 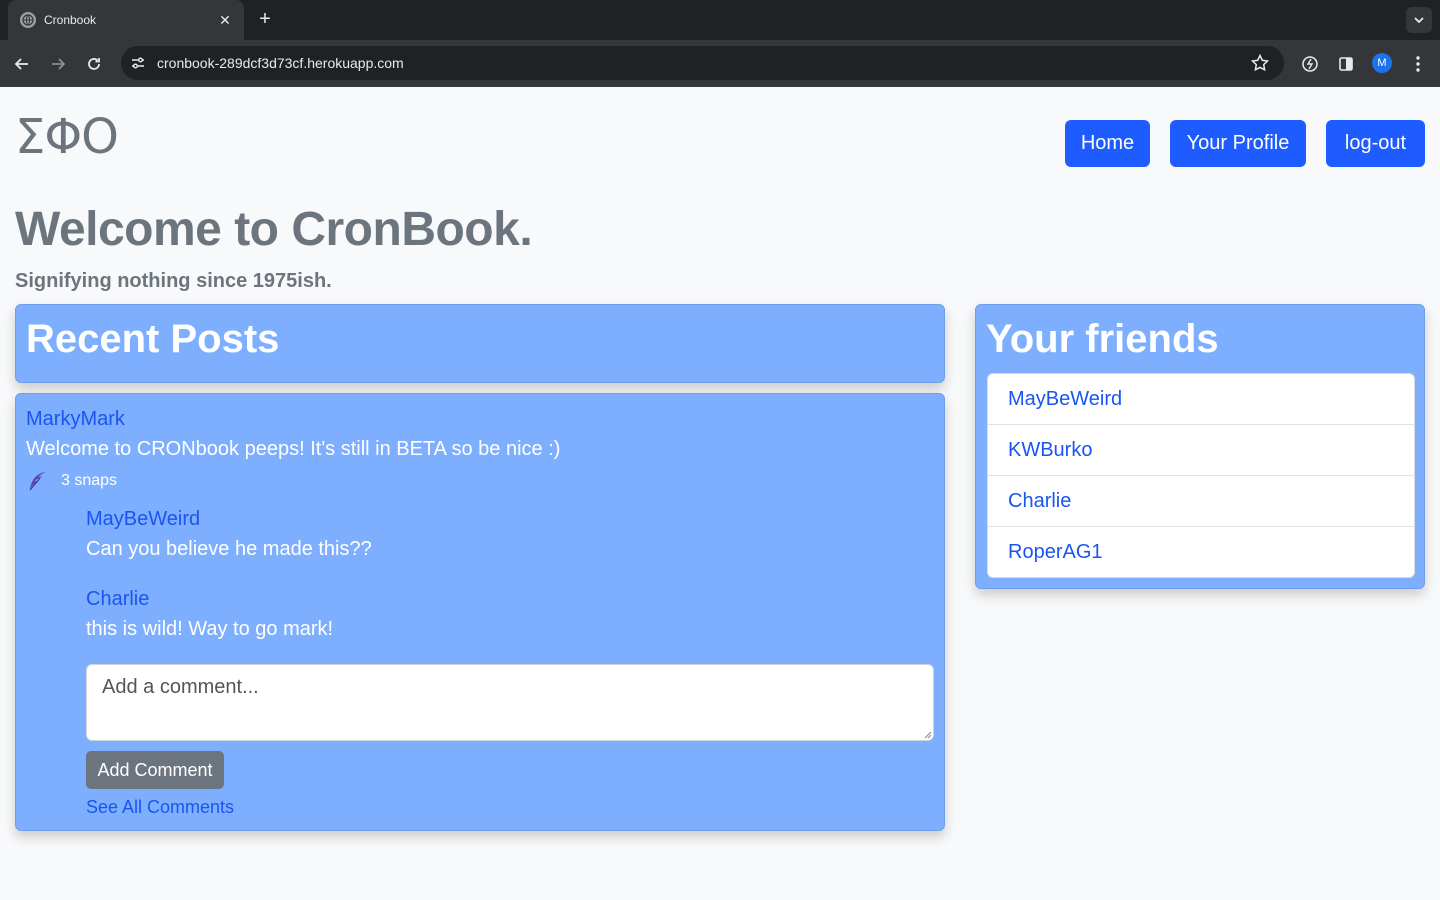 What do you see at coordinates (702, 63) in the screenshot?
I see `address-bar: cronbook-289dcf3d73cf.herokuapp.com` at bounding box center [702, 63].